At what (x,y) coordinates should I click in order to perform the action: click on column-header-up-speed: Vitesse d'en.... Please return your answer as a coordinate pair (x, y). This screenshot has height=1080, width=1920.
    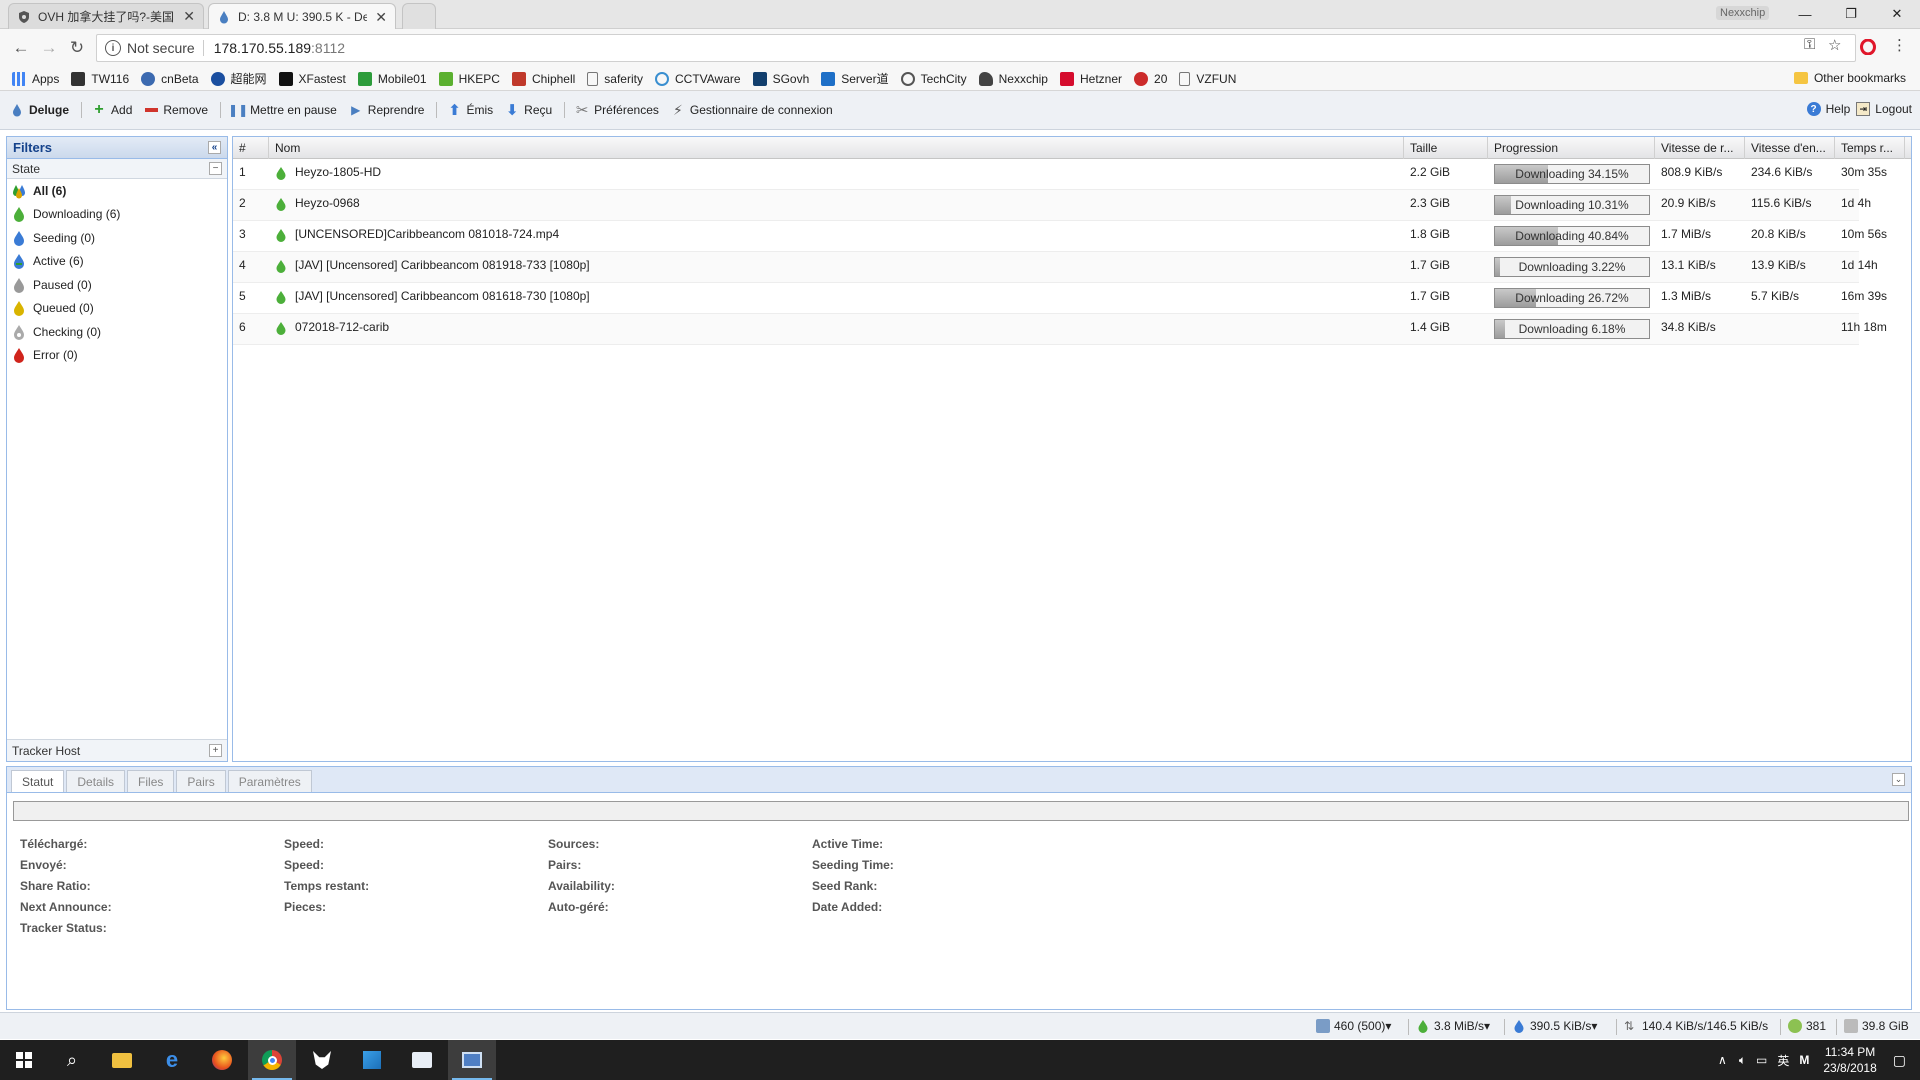
    Looking at the image, I should click on (1790, 148).